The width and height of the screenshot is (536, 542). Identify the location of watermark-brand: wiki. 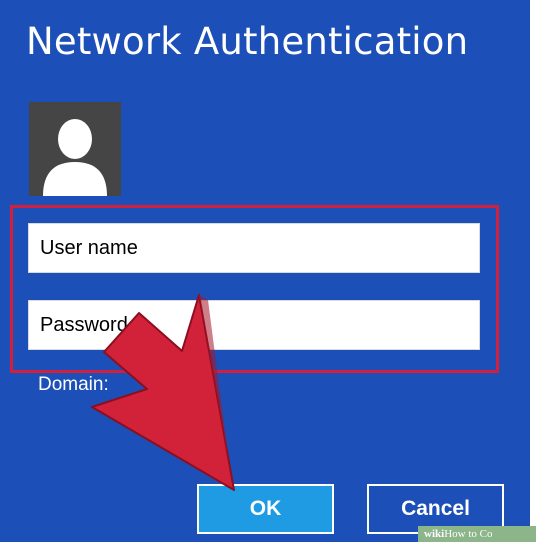
(434, 534).